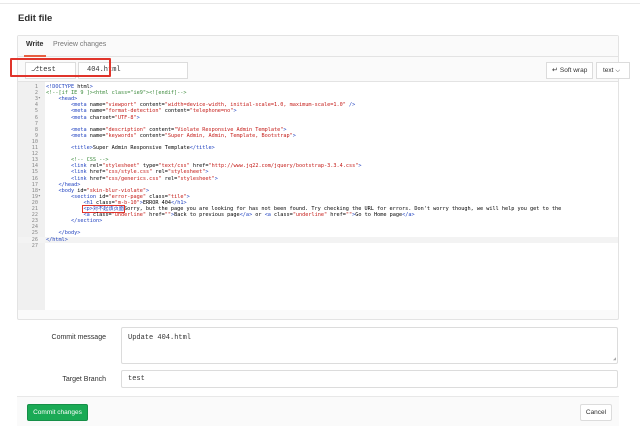 This screenshot has height=432, width=640. What do you see at coordinates (78, 337) in the screenshot?
I see `commit-message-label: Commit message` at bounding box center [78, 337].